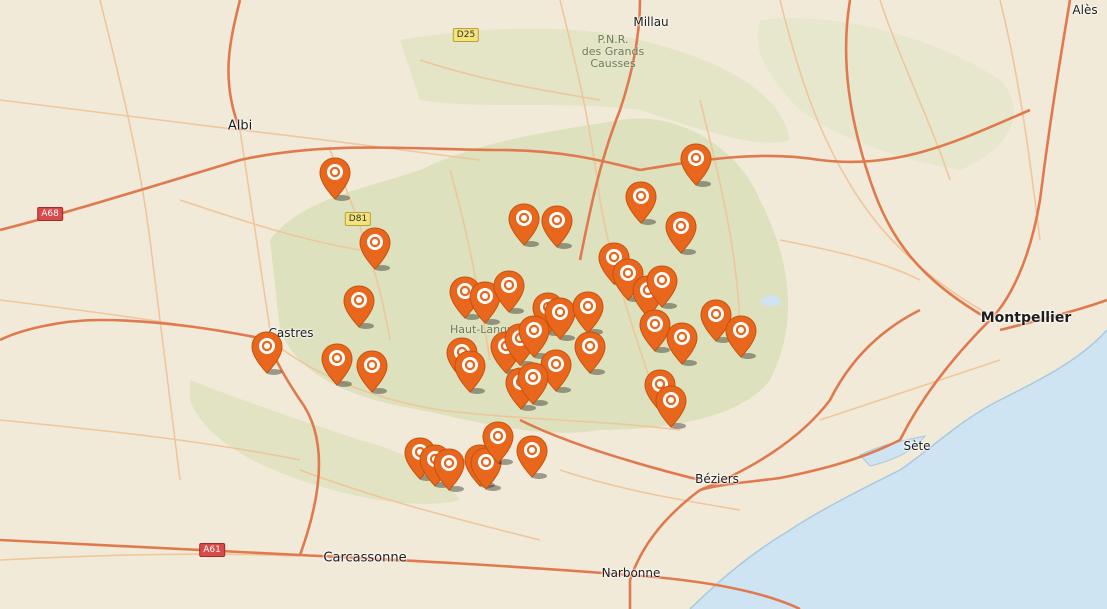 This screenshot has height=609, width=1107. I want to click on city-label-millau: Millau, so click(651, 22).